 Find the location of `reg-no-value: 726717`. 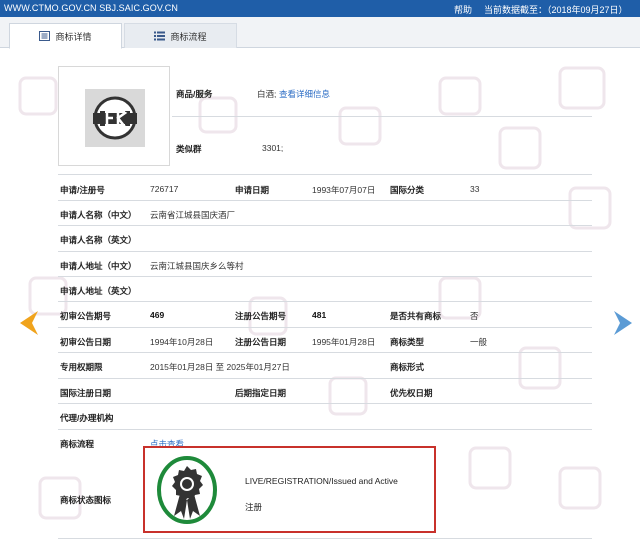

reg-no-value: 726717 is located at coordinates (164, 189).